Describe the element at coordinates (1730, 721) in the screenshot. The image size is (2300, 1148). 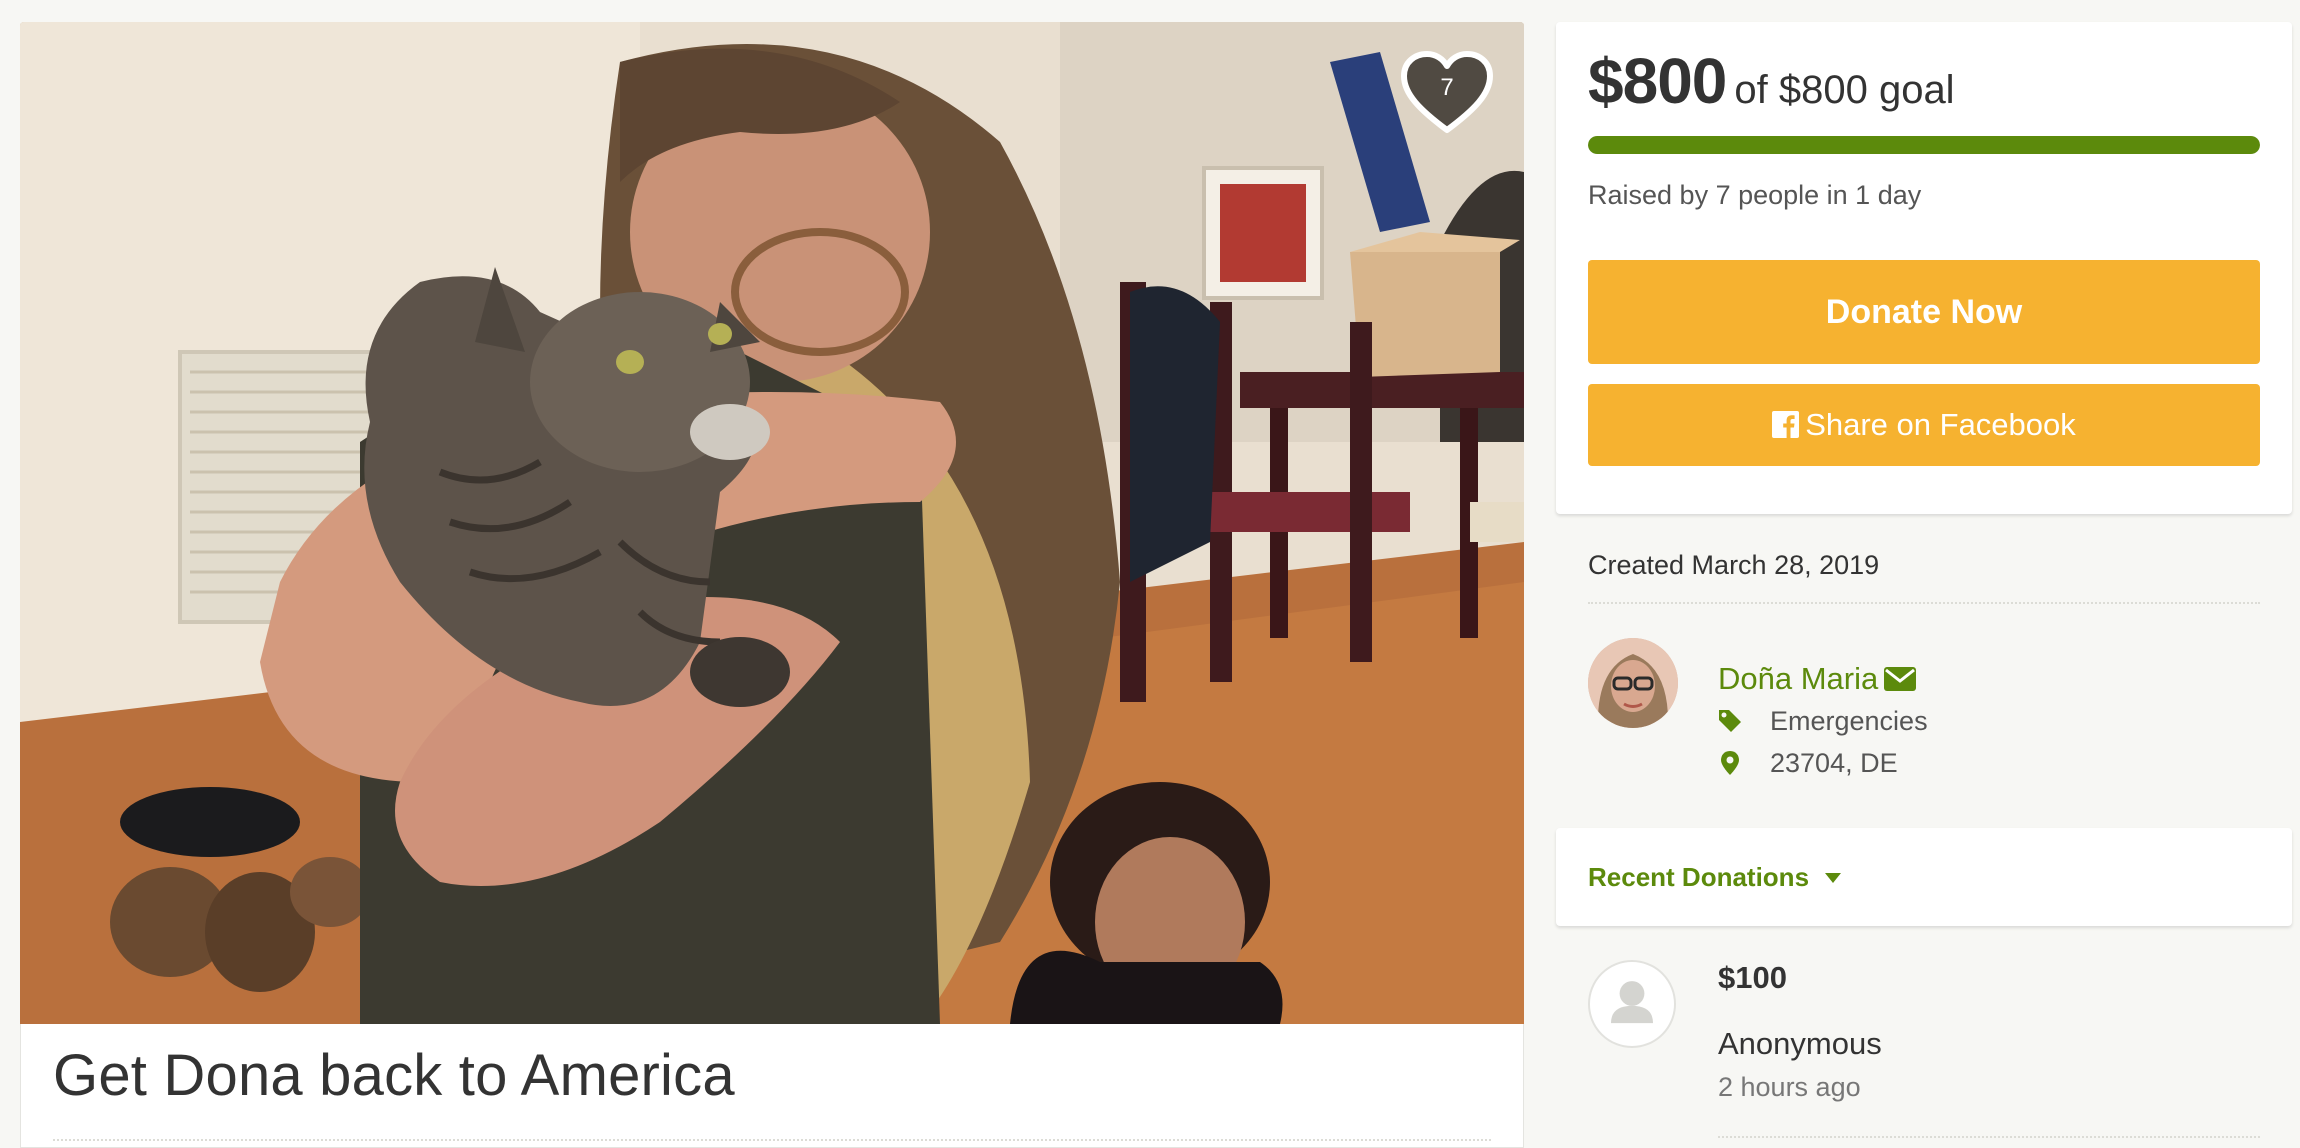
I see `tag-icon` at that location.